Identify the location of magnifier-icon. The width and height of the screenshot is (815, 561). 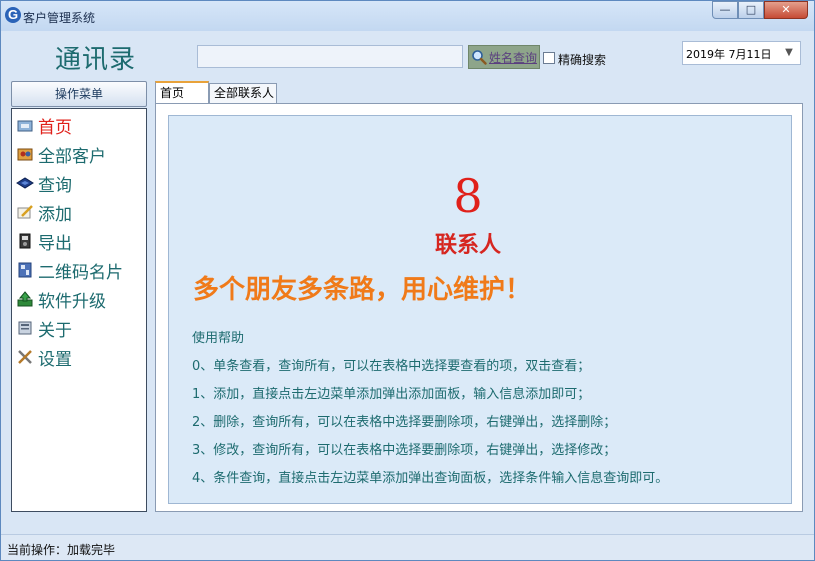
(479, 57).